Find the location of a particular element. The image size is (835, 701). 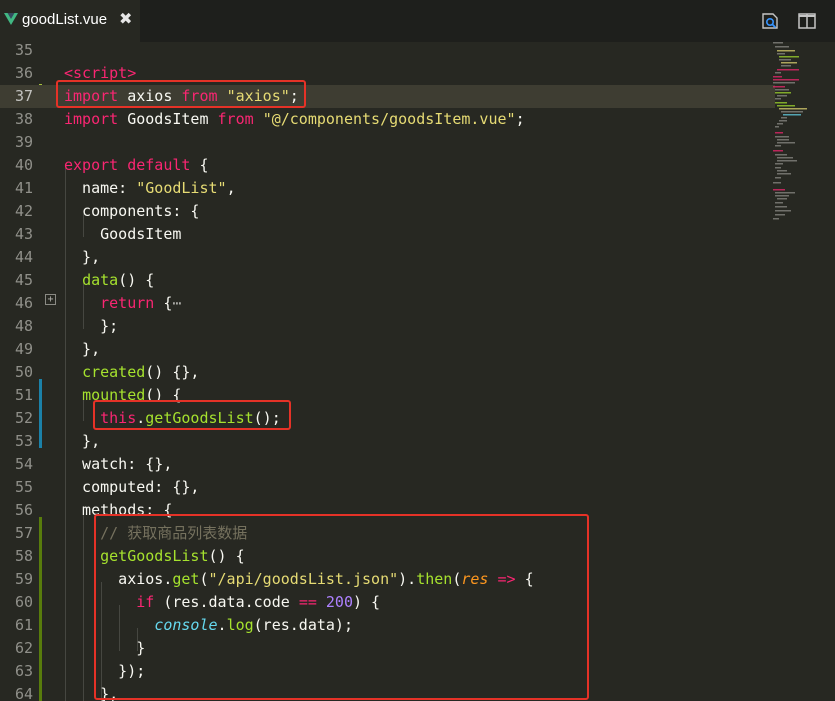

line-number: 58 is located at coordinates (16, 556).